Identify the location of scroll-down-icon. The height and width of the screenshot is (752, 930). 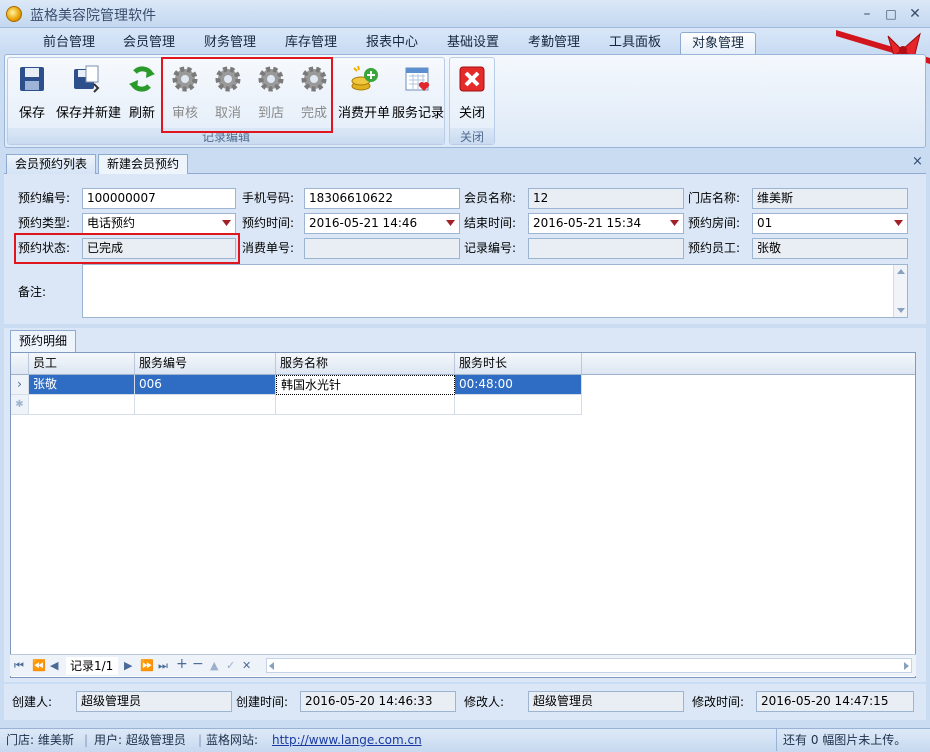
(901, 310).